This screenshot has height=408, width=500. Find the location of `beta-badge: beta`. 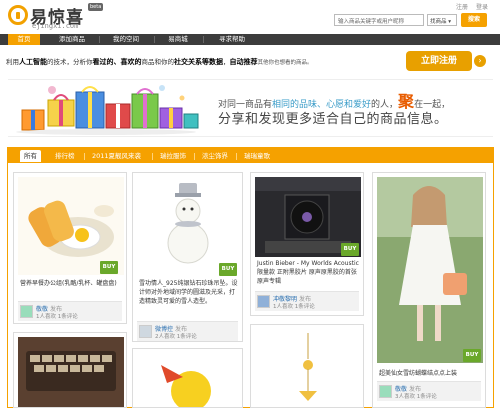

beta-badge: beta is located at coordinates (96, 7).